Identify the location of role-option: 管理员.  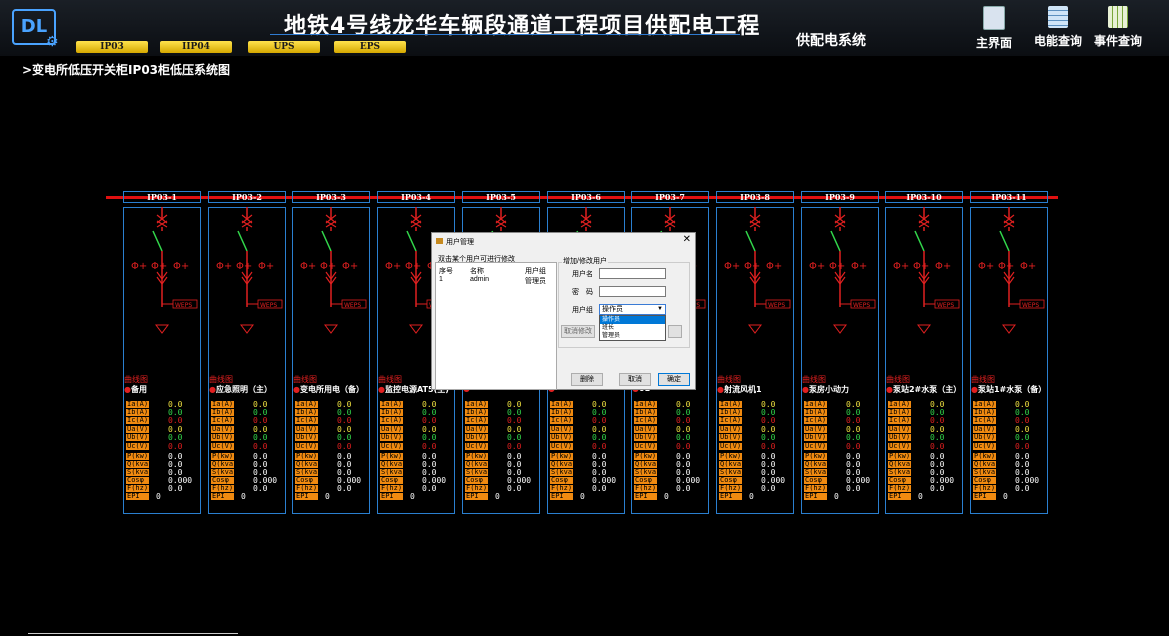
(632, 336).